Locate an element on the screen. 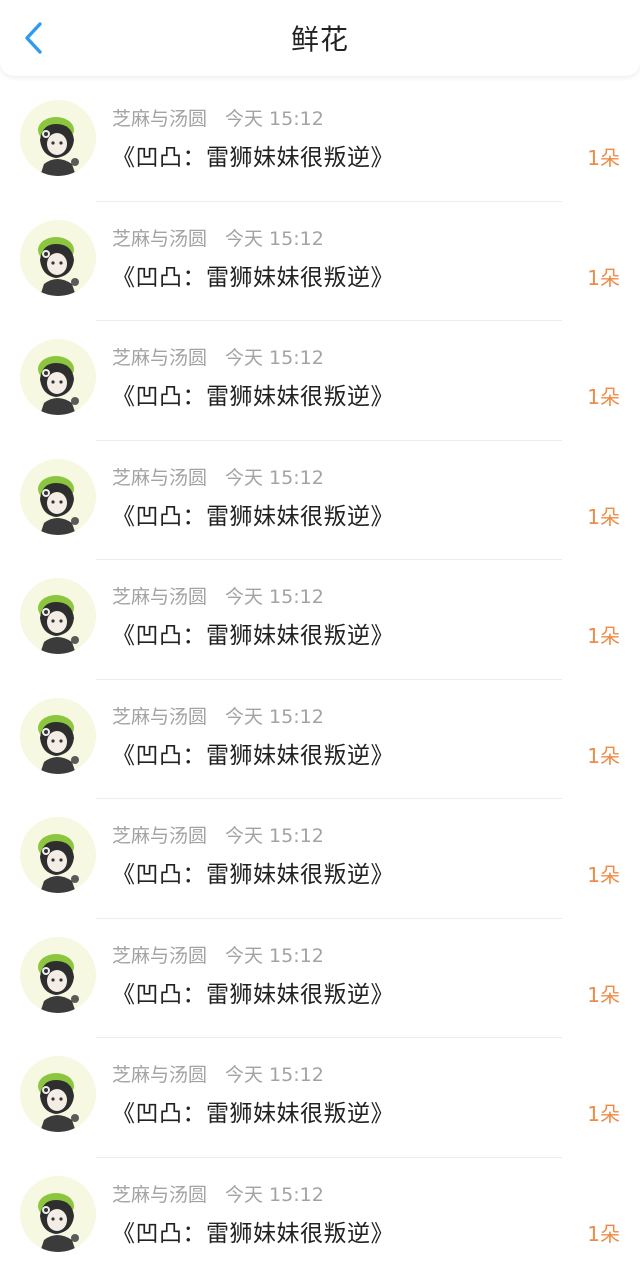 This screenshot has height=1277, width=640. back-button is located at coordinates (34, 38).